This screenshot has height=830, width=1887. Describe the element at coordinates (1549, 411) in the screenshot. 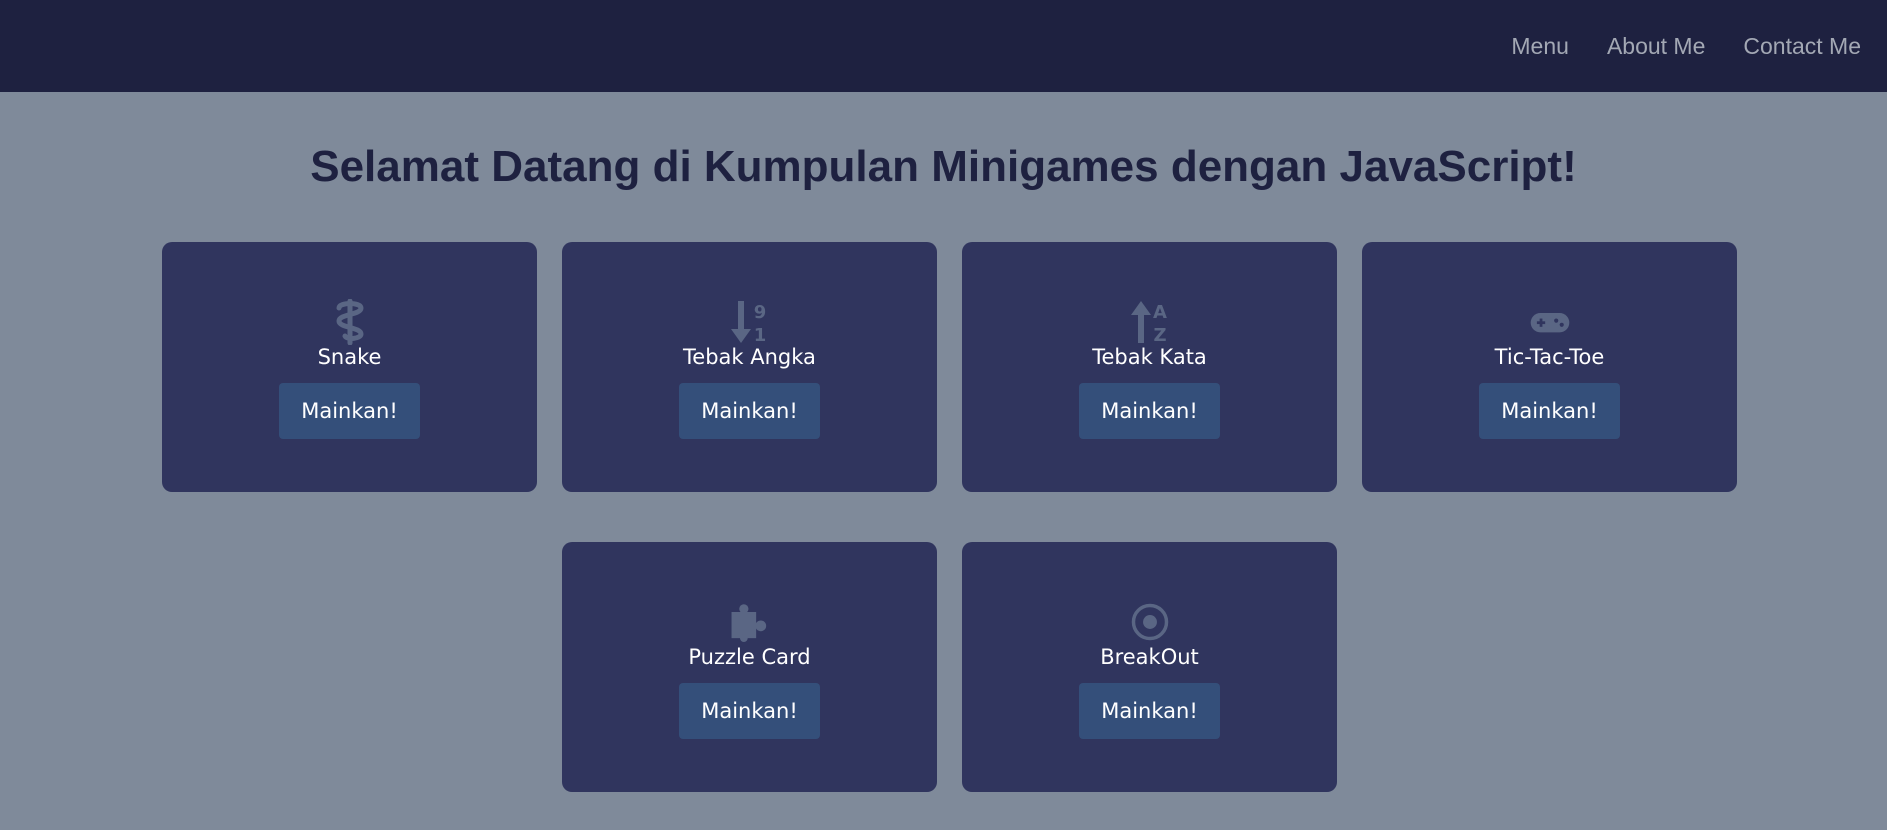

I see `play-button-tic-tac-toe: Mainkan!` at that location.